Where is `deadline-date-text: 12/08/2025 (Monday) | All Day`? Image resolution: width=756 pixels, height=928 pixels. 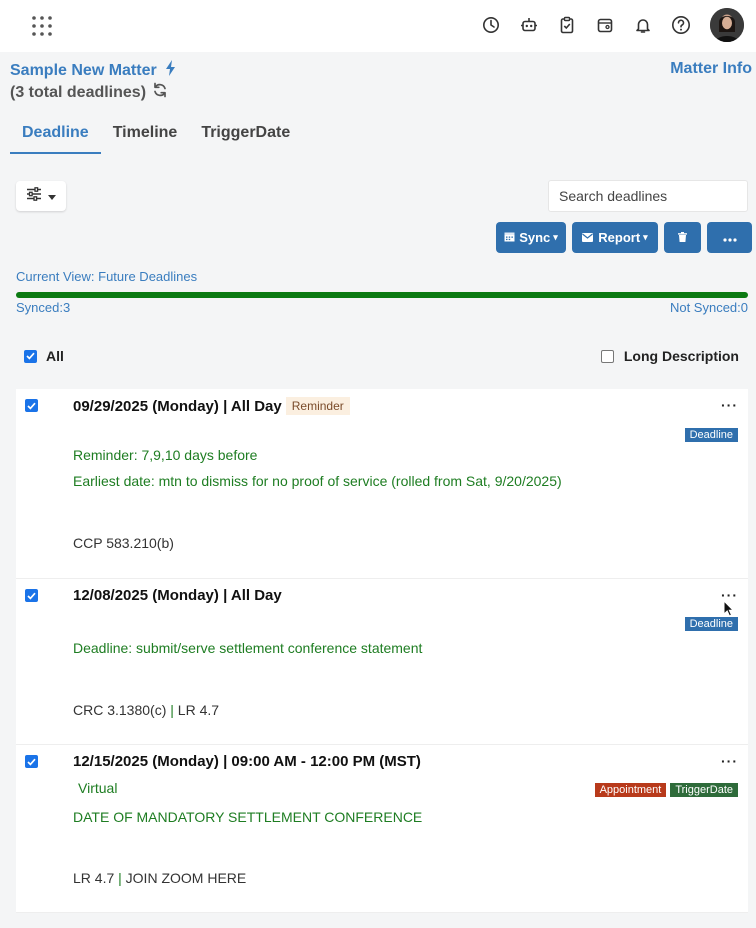 deadline-date-text: 12/08/2025 (Monday) | All Day is located at coordinates (177, 595).